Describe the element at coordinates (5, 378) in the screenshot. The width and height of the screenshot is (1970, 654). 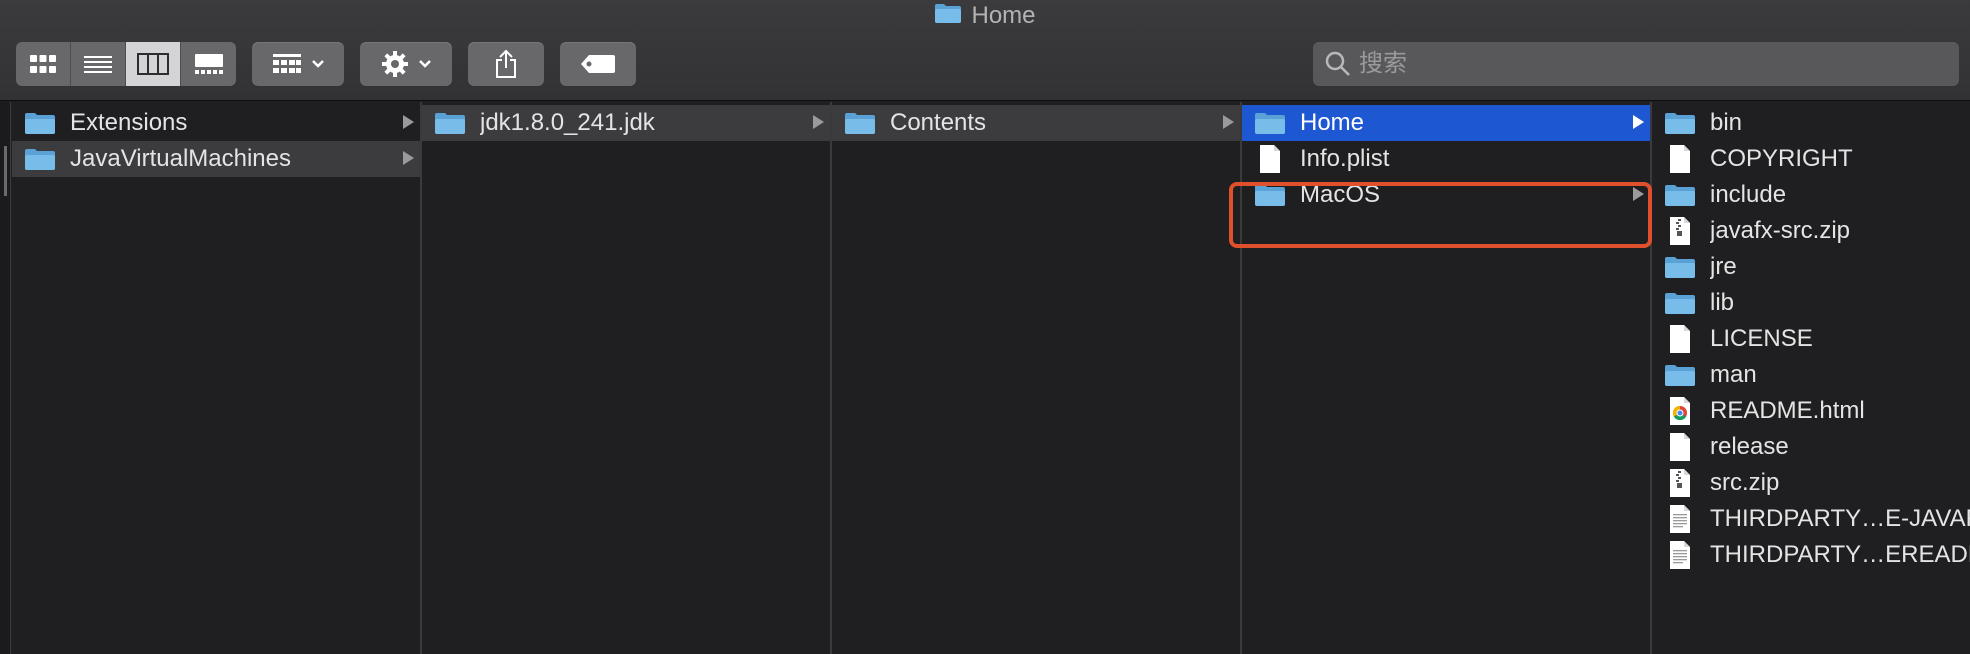
I see `sidebar-edge` at that location.